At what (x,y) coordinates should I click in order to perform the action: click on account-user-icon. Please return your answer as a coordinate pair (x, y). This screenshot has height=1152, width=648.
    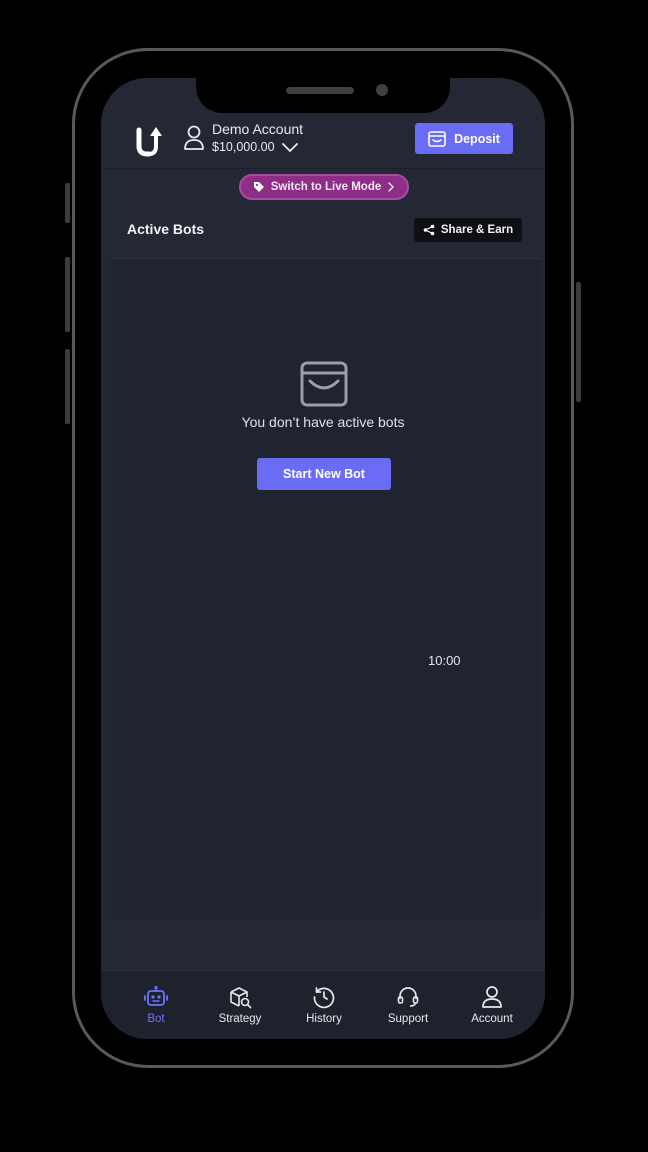
    Looking at the image, I should click on (194, 138).